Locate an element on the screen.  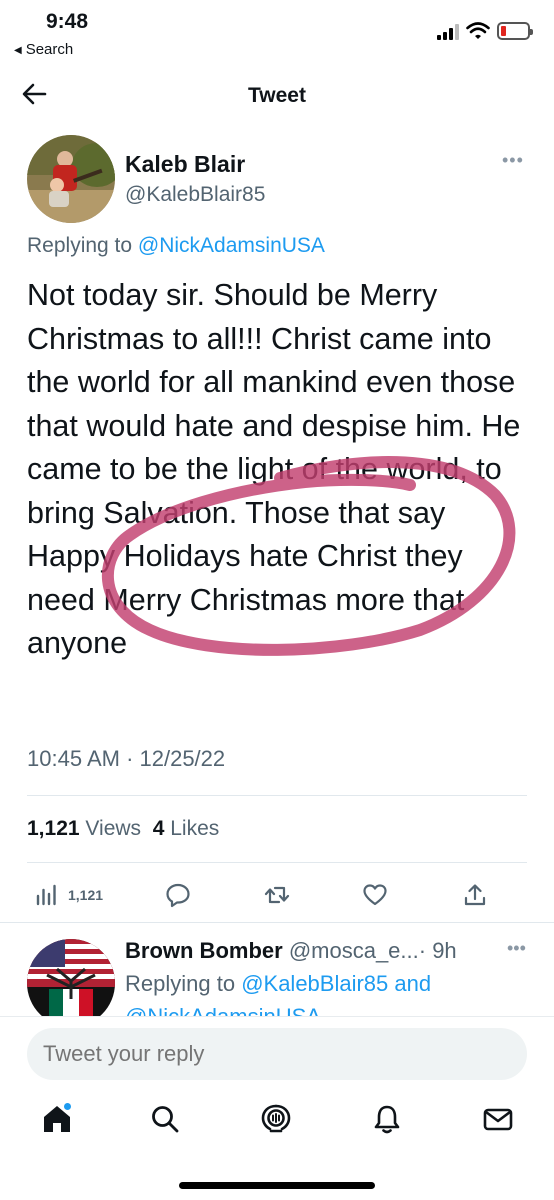
tweet-timestamp: 10:45 AM · 12/25/22 is located at coordinates (126, 758).